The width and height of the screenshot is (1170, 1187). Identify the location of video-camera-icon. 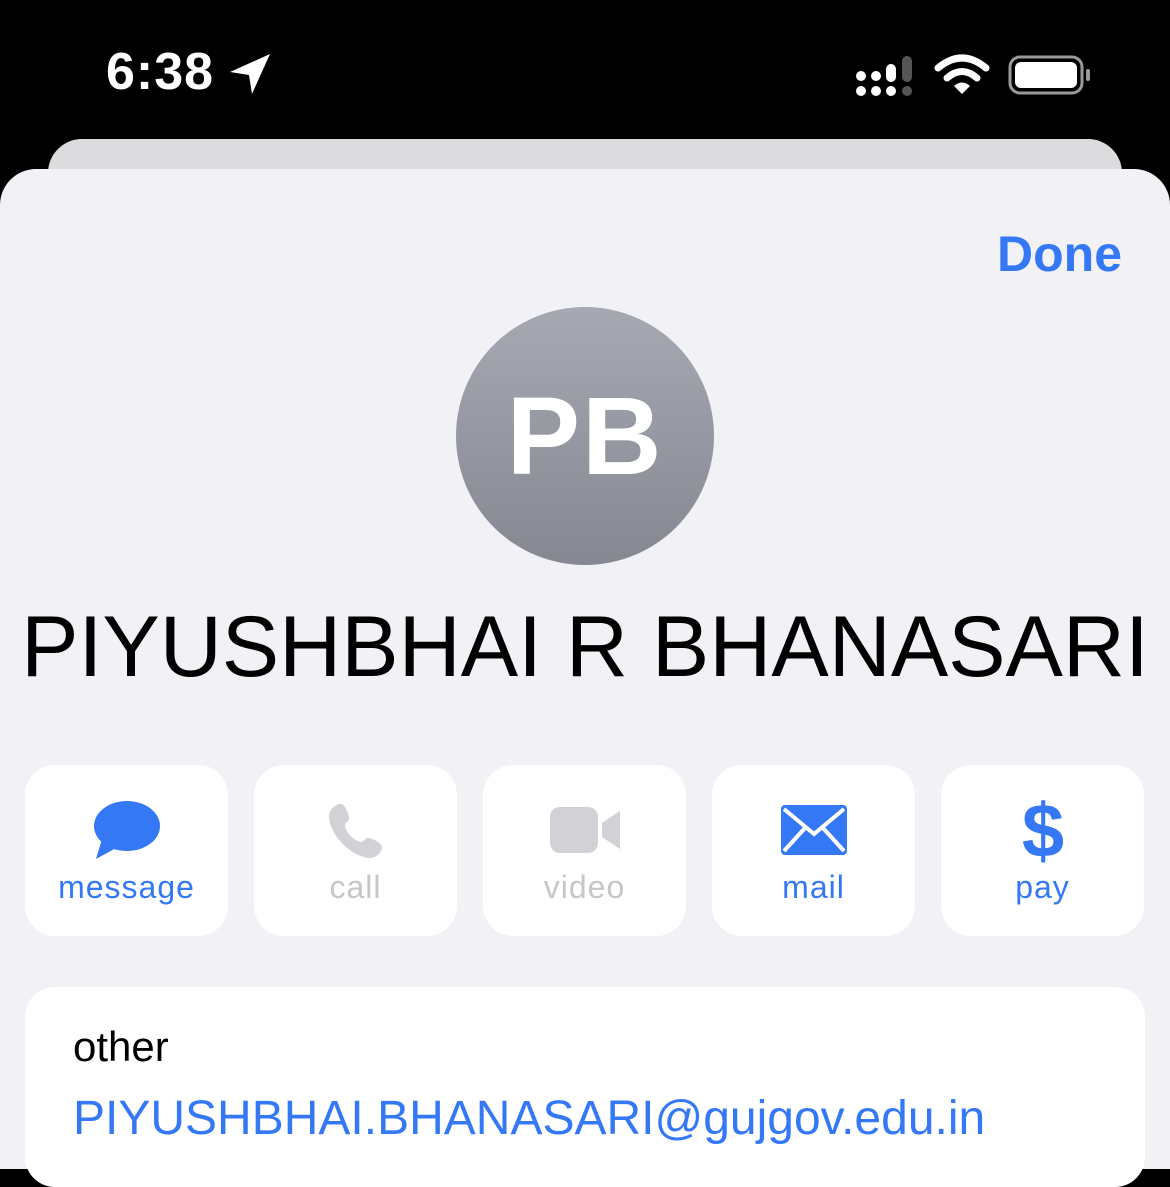
(584, 830).